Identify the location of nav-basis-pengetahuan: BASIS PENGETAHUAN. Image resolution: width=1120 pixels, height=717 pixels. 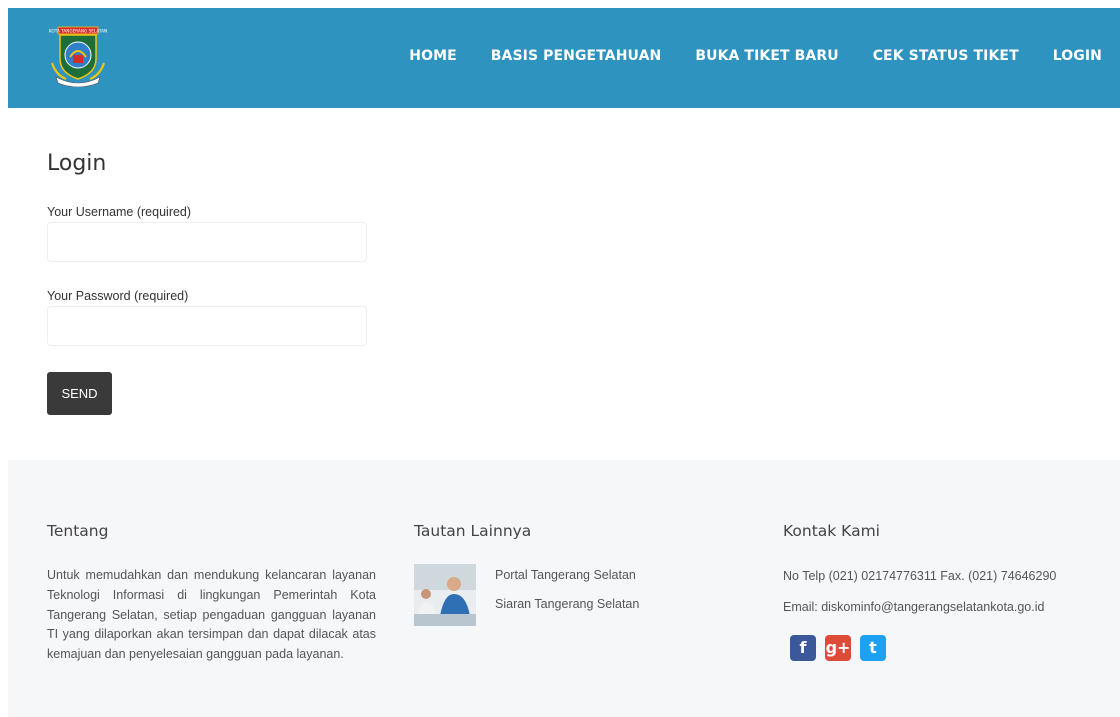
(576, 56).